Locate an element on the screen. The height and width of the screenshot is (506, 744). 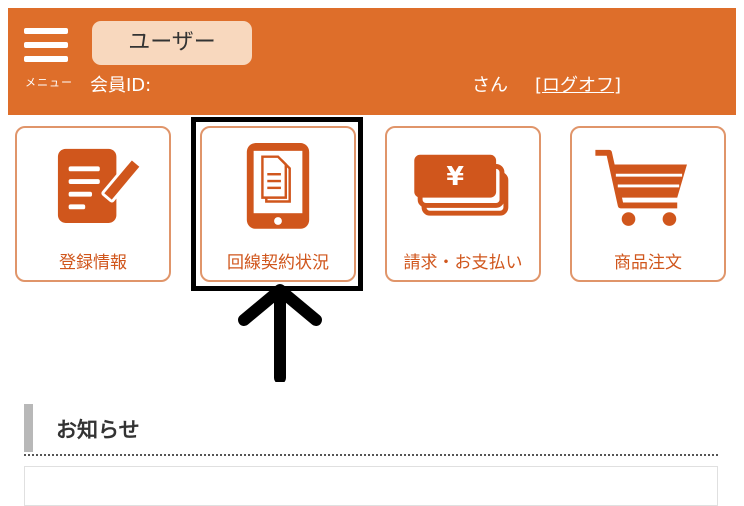
logoff-label: ログオフ is located at coordinates (578, 85).